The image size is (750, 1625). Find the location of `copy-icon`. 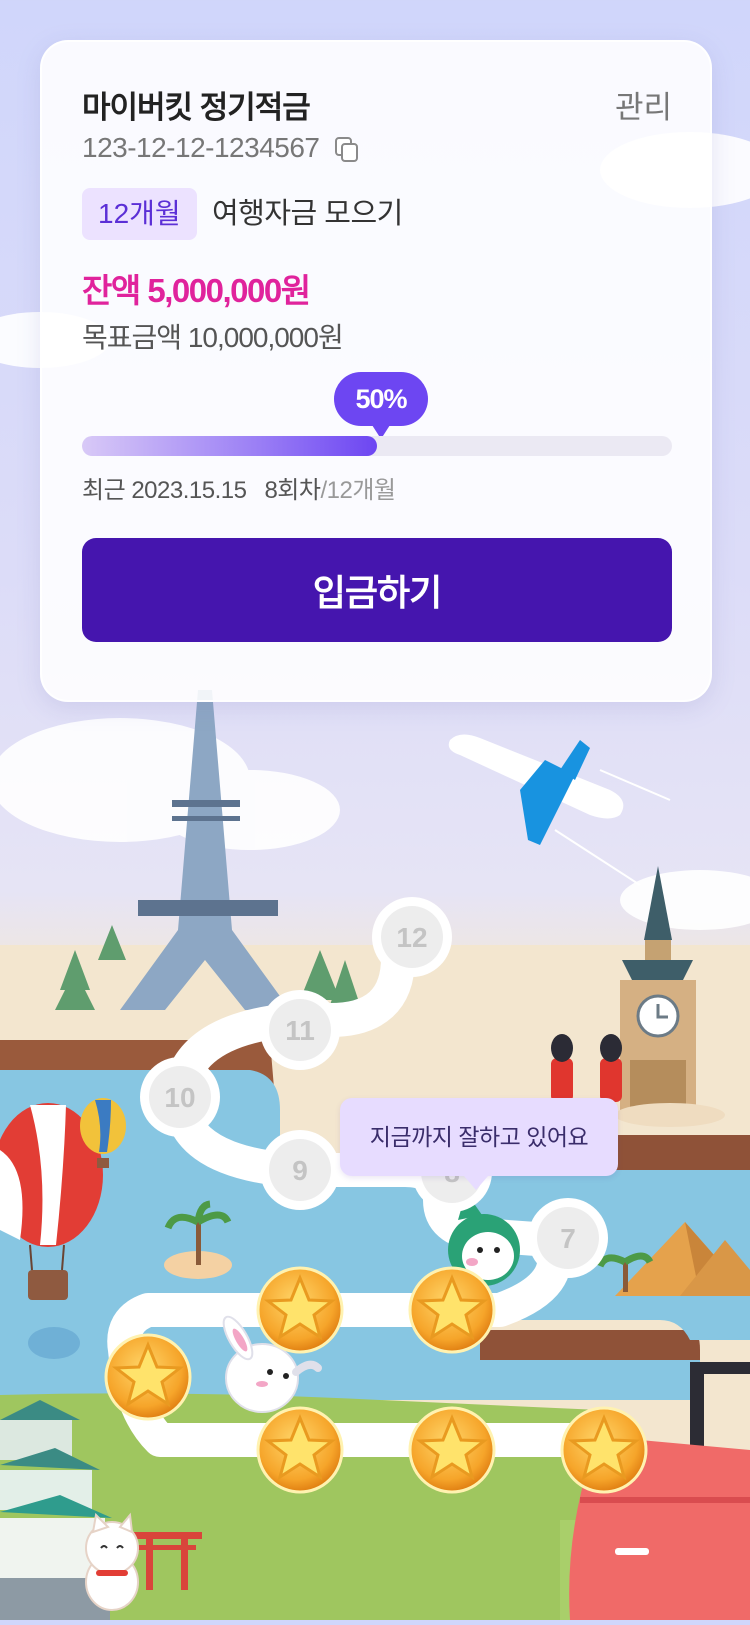

copy-icon is located at coordinates (346, 148).